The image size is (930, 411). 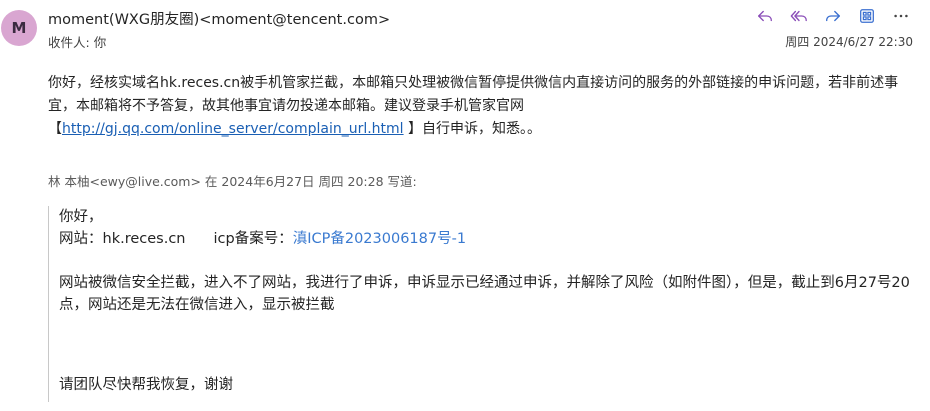 I want to click on message-actions, so click(x=833, y=16).